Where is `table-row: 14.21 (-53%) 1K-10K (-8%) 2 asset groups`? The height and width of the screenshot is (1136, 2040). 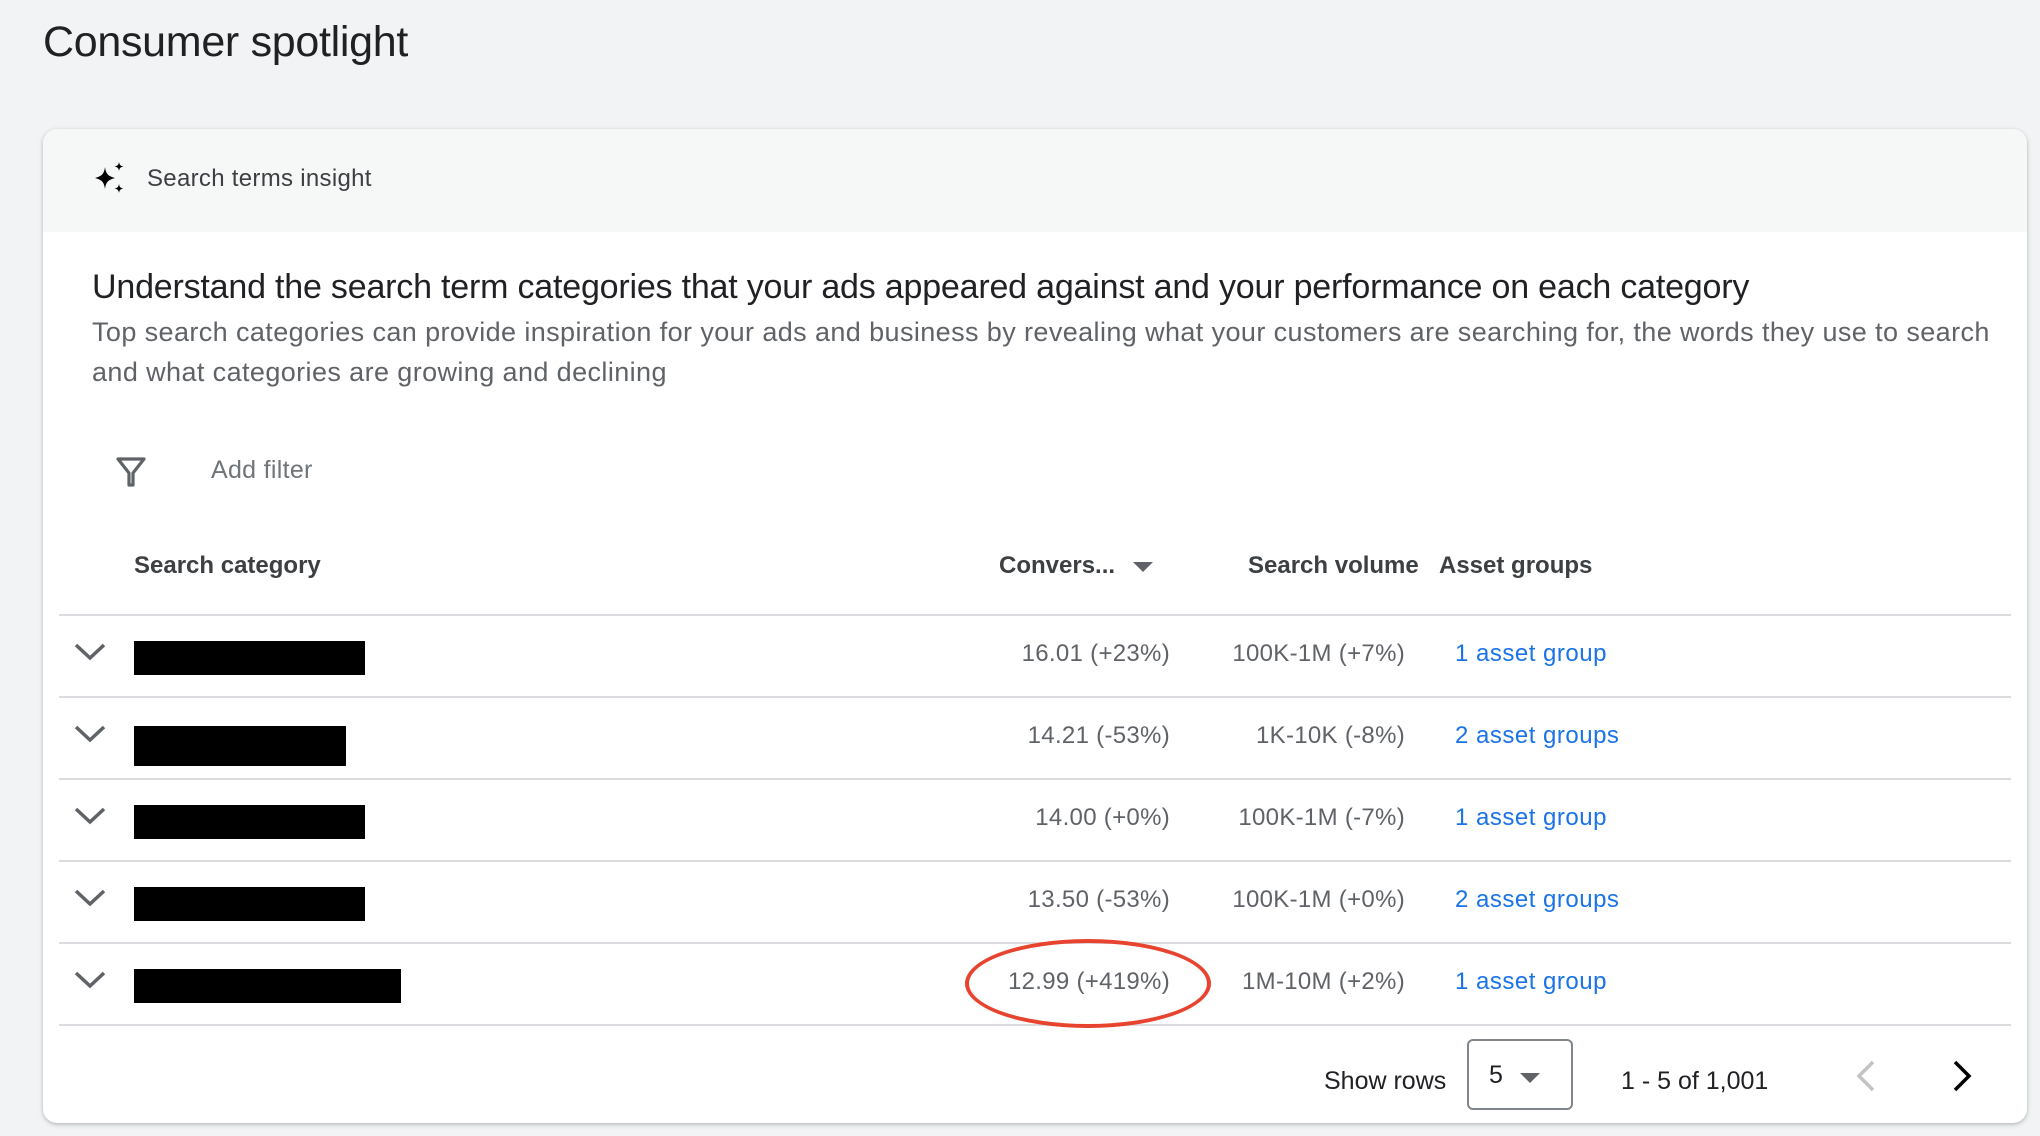 table-row: 14.21 (-53%) 1K-10K (-8%) 2 asset groups is located at coordinates (1035, 739).